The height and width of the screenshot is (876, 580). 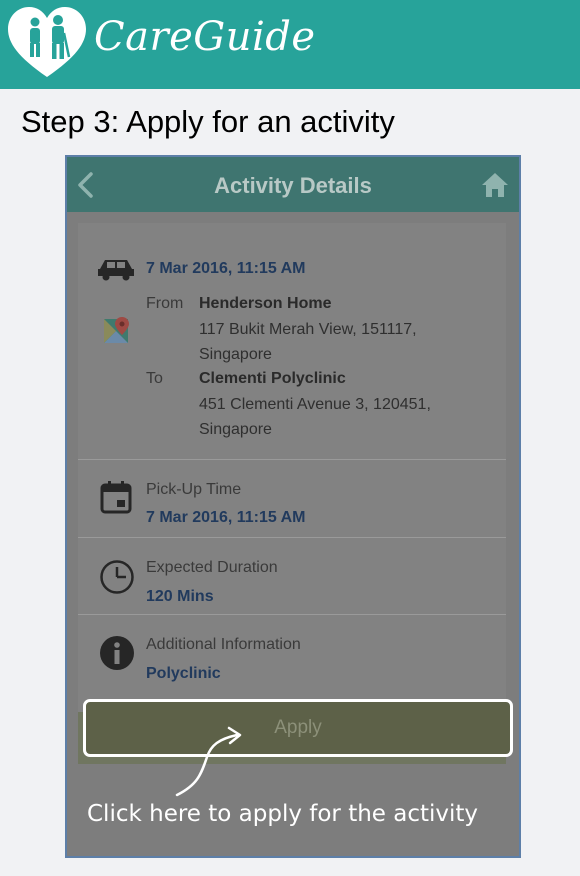 What do you see at coordinates (315, 404) in the screenshot?
I see `to-address-line1: 451 Clementi Avenue 3, 120451,` at bounding box center [315, 404].